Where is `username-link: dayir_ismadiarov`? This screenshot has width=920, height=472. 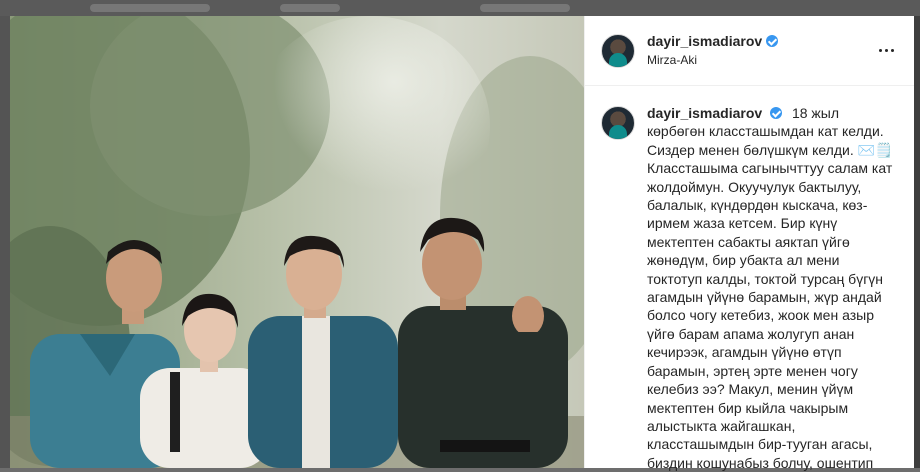 username-link: dayir_ismadiarov is located at coordinates (713, 41).